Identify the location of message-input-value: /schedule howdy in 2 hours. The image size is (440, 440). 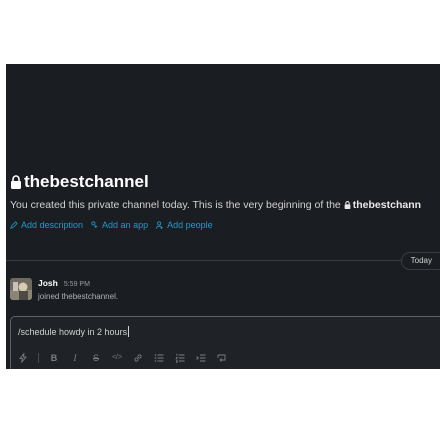
(73, 331).